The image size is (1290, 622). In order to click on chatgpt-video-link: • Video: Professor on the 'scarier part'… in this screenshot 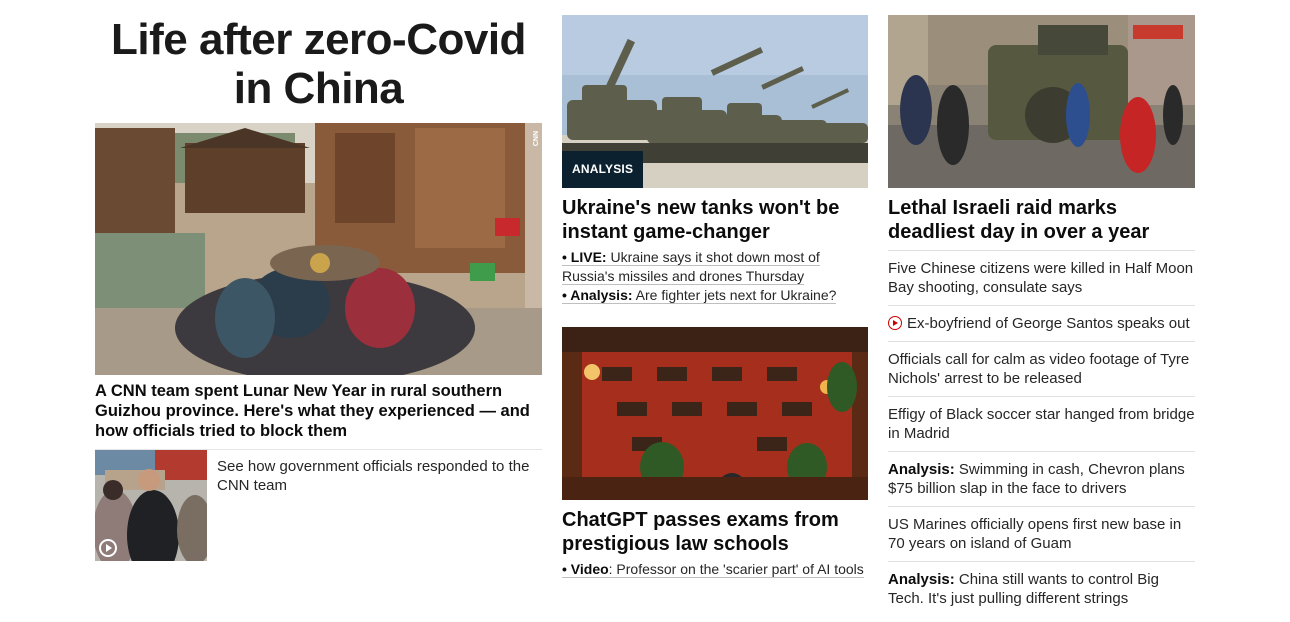, I will do `click(713, 569)`.